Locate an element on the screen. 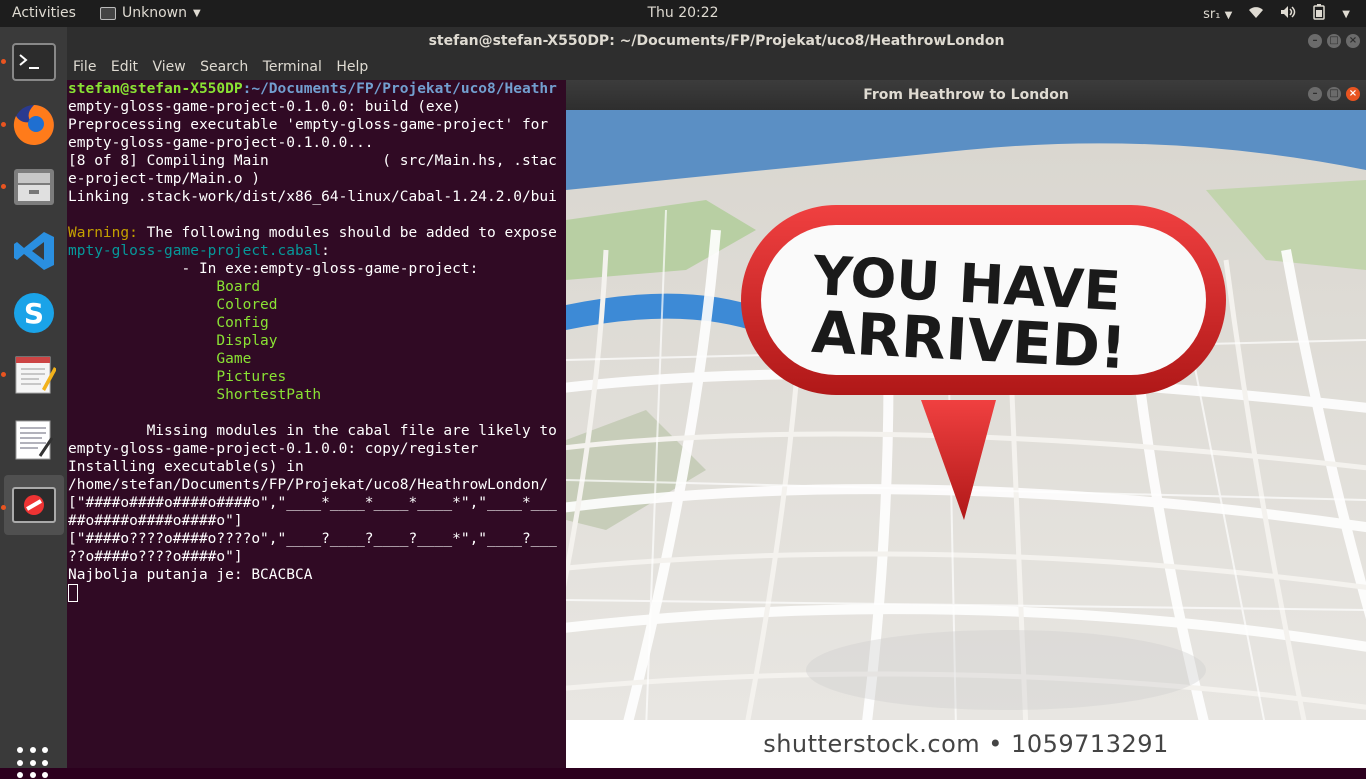  clock: Thu 20:22 is located at coordinates (683, 13).